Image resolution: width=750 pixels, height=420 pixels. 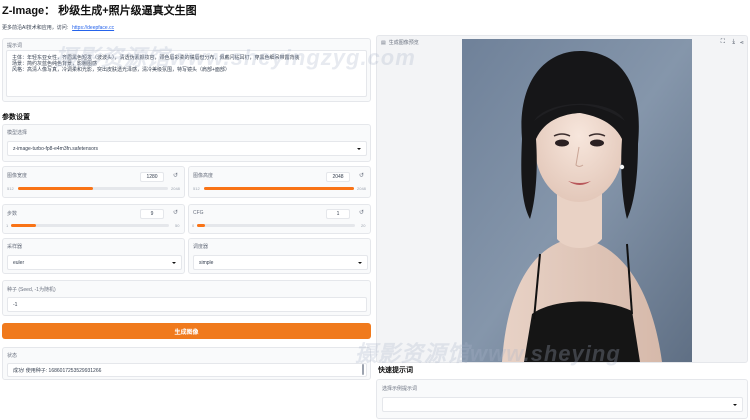 I want to click on steps-max-label: 50, so click(x=177, y=225).